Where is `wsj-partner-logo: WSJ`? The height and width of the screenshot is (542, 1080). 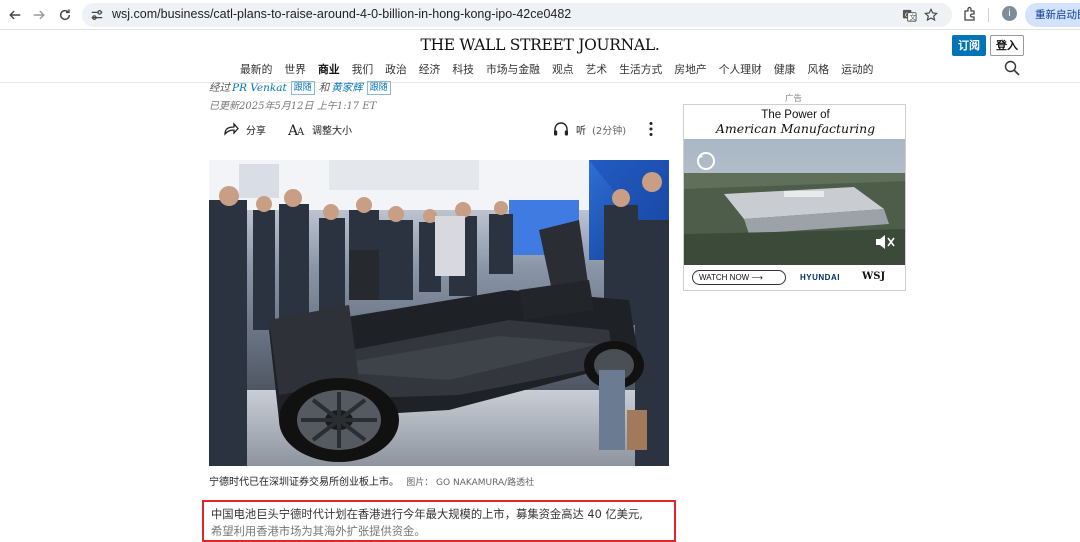 wsj-partner-logo: WSJ is located at coordinates (874, 276).